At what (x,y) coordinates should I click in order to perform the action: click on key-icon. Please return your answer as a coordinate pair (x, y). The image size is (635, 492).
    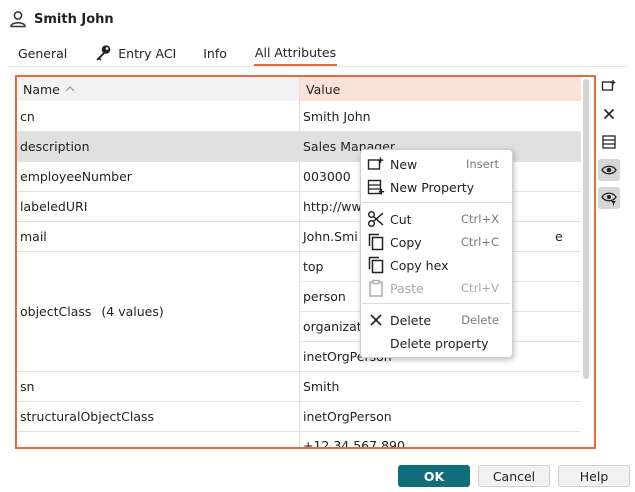
    Looking at the image, I should click on (103, 53).